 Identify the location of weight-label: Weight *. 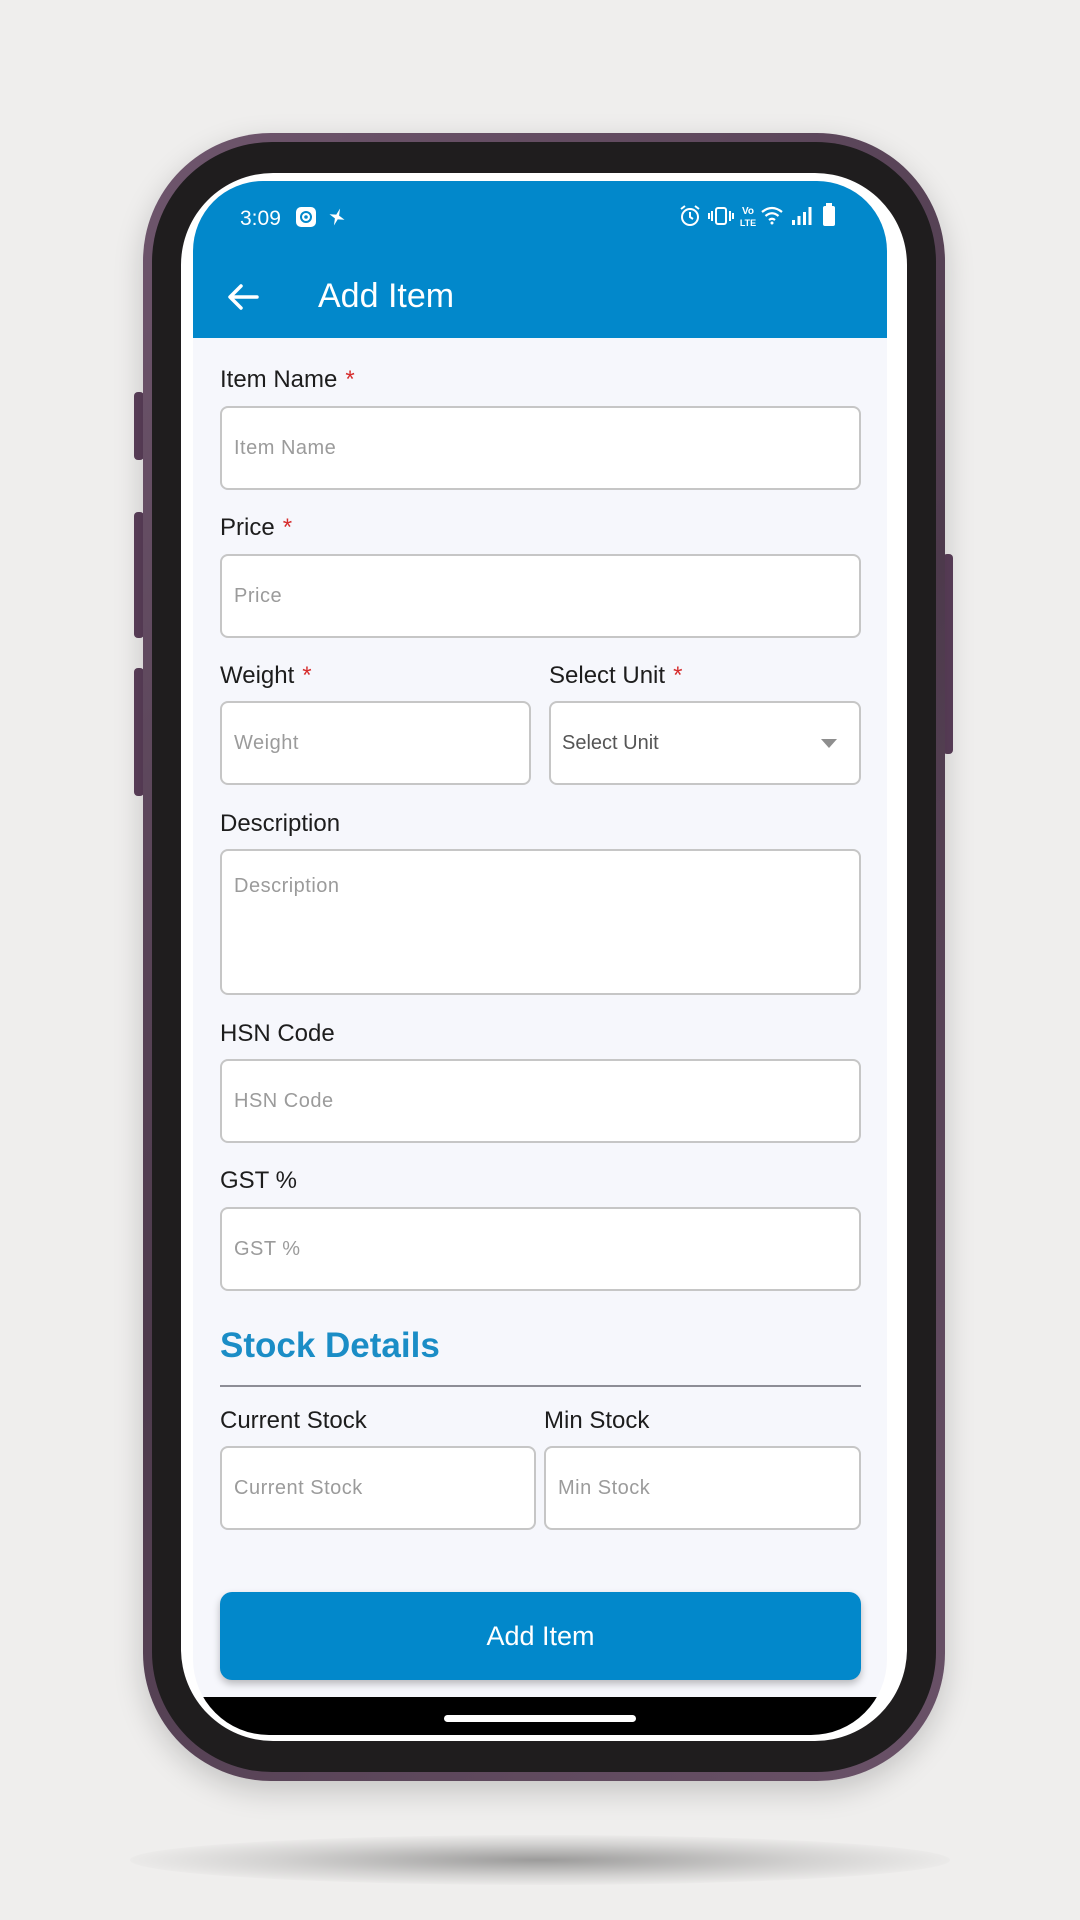
(266, 676).